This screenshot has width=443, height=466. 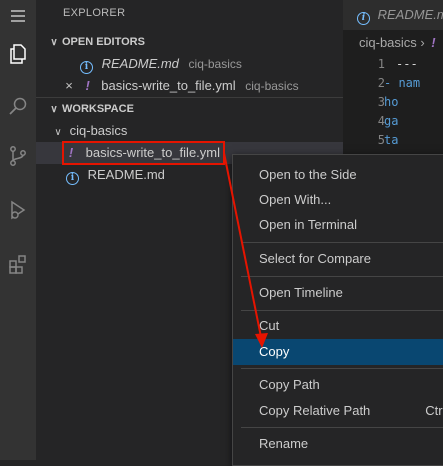 What do you see at coordinates (189, 42) in the screenshot?
I see `open-editors-header: ∨ OPEN EDITORS` at bounding box center [189, 42].